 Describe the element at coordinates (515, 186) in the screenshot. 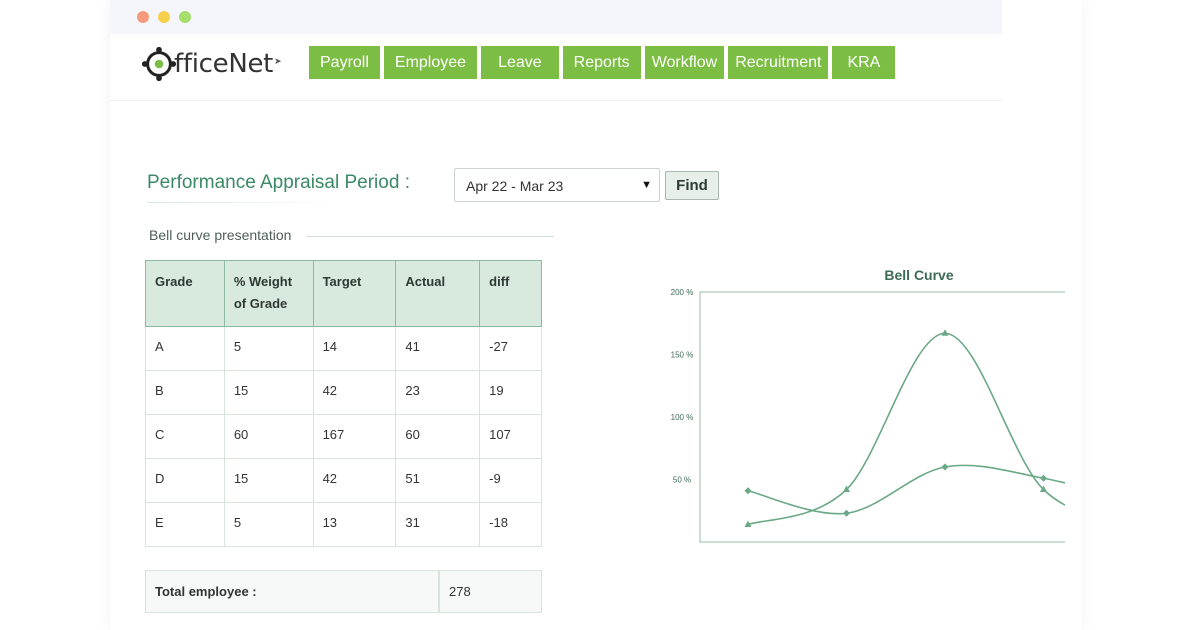

I see `period-select-value: Apr 22 - Mar 23` at that location.